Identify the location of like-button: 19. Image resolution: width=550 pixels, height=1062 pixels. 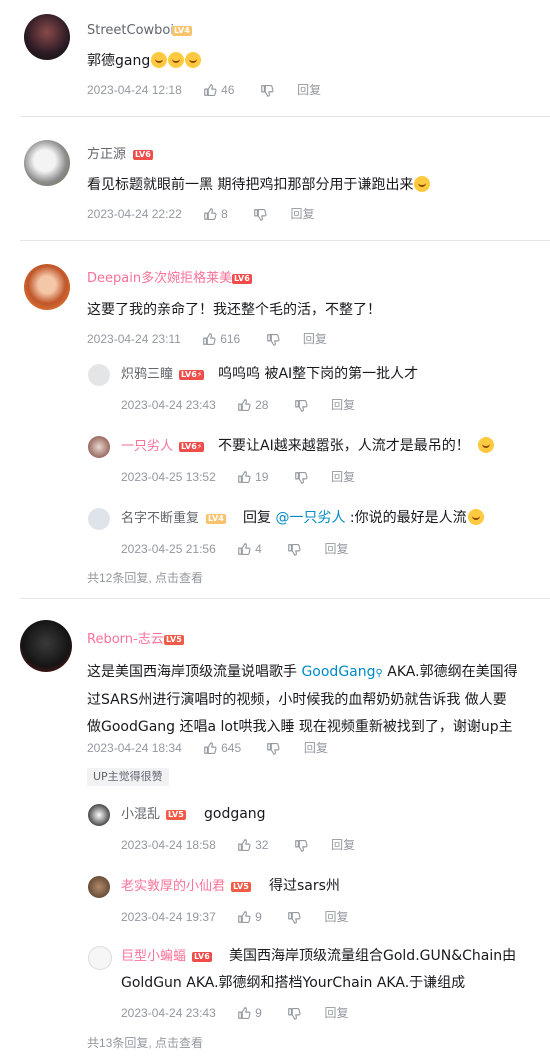
(252, 476).